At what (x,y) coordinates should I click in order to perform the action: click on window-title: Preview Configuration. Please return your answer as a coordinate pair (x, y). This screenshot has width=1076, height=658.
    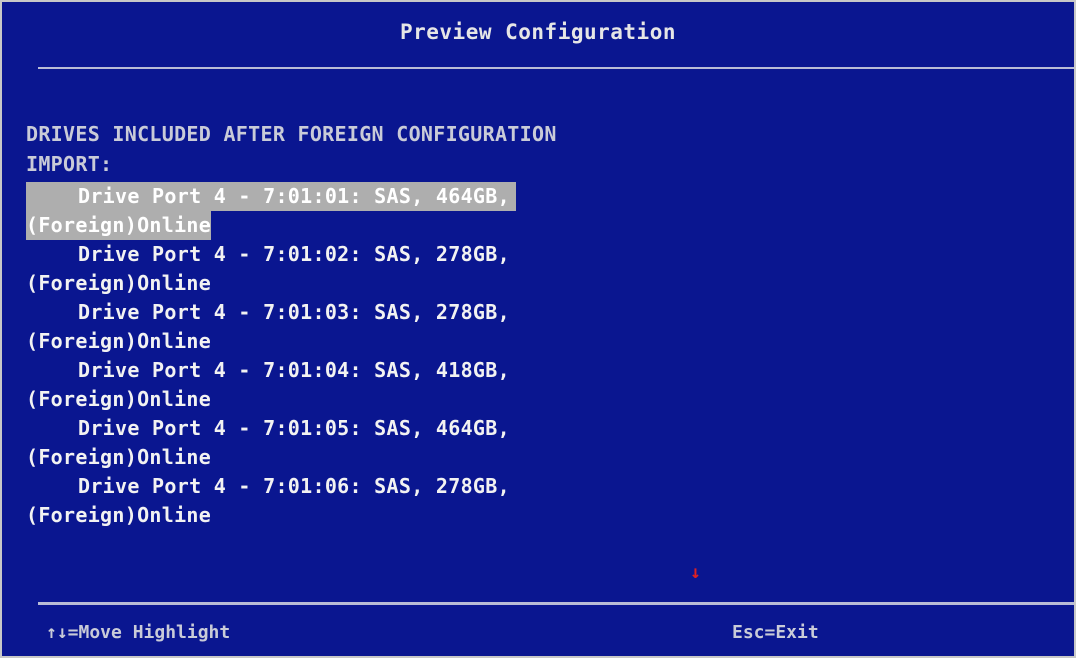
    Looking at the image, I should click on (537, 32).